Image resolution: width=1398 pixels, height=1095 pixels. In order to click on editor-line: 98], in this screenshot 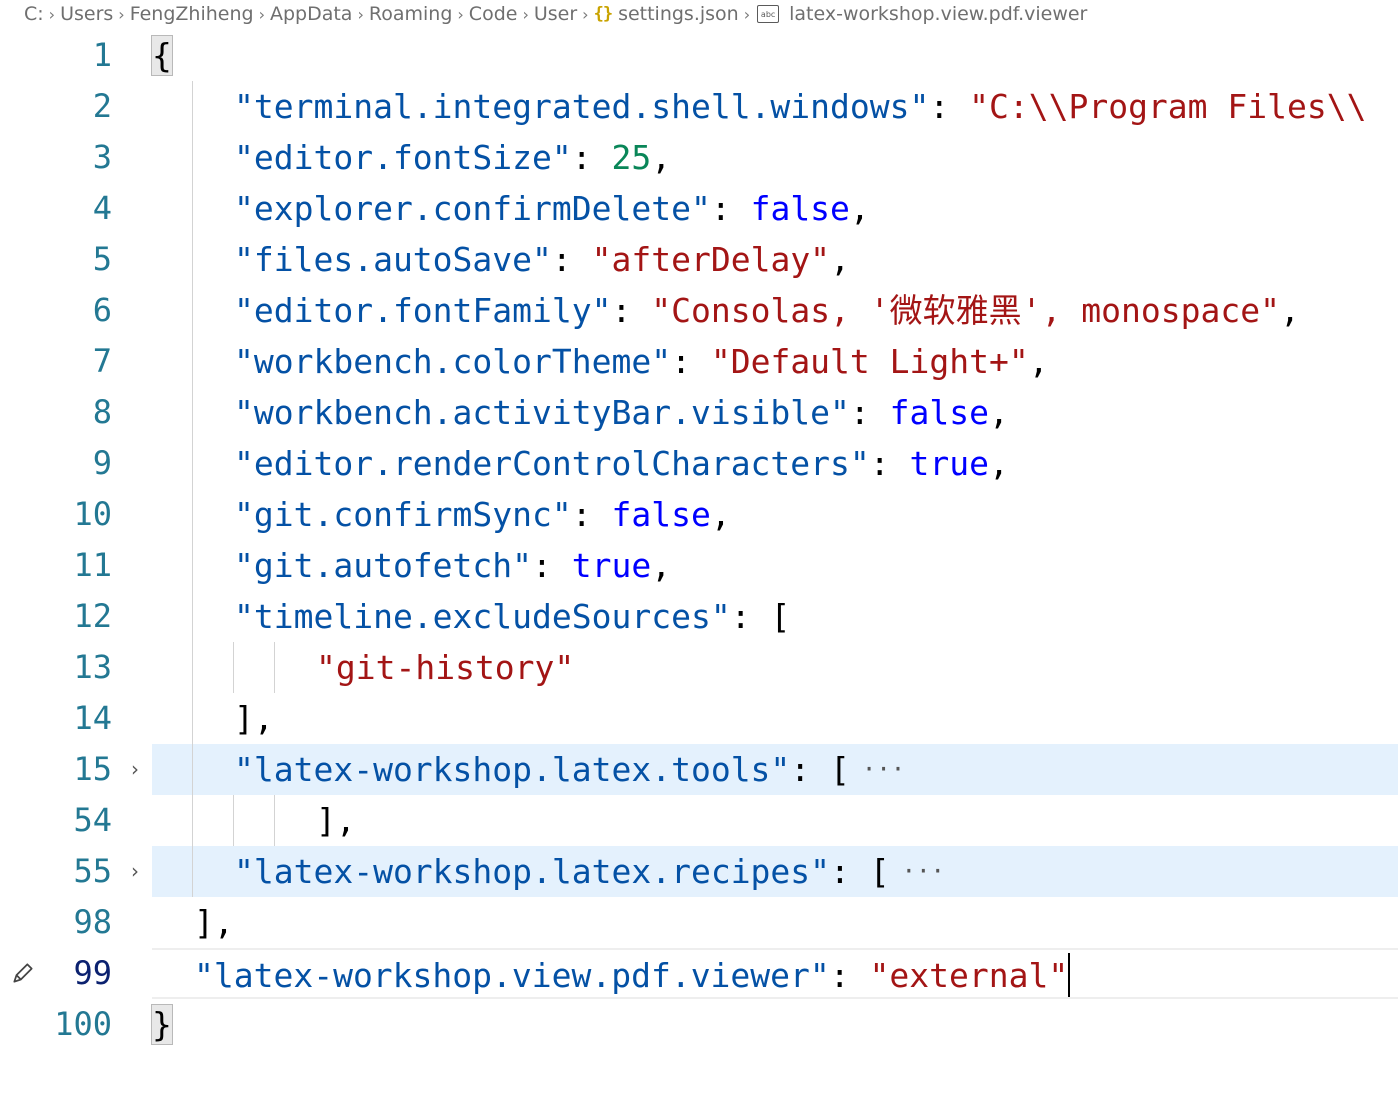, I will do `click(699, 922)`.